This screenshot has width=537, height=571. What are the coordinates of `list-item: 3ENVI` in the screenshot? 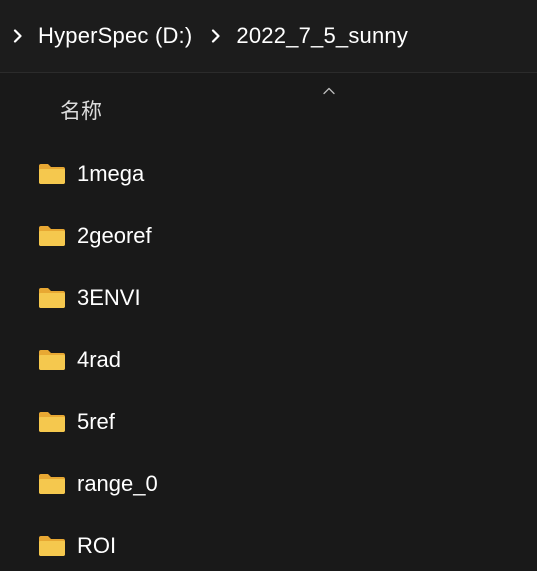 It's located at (268, 298).